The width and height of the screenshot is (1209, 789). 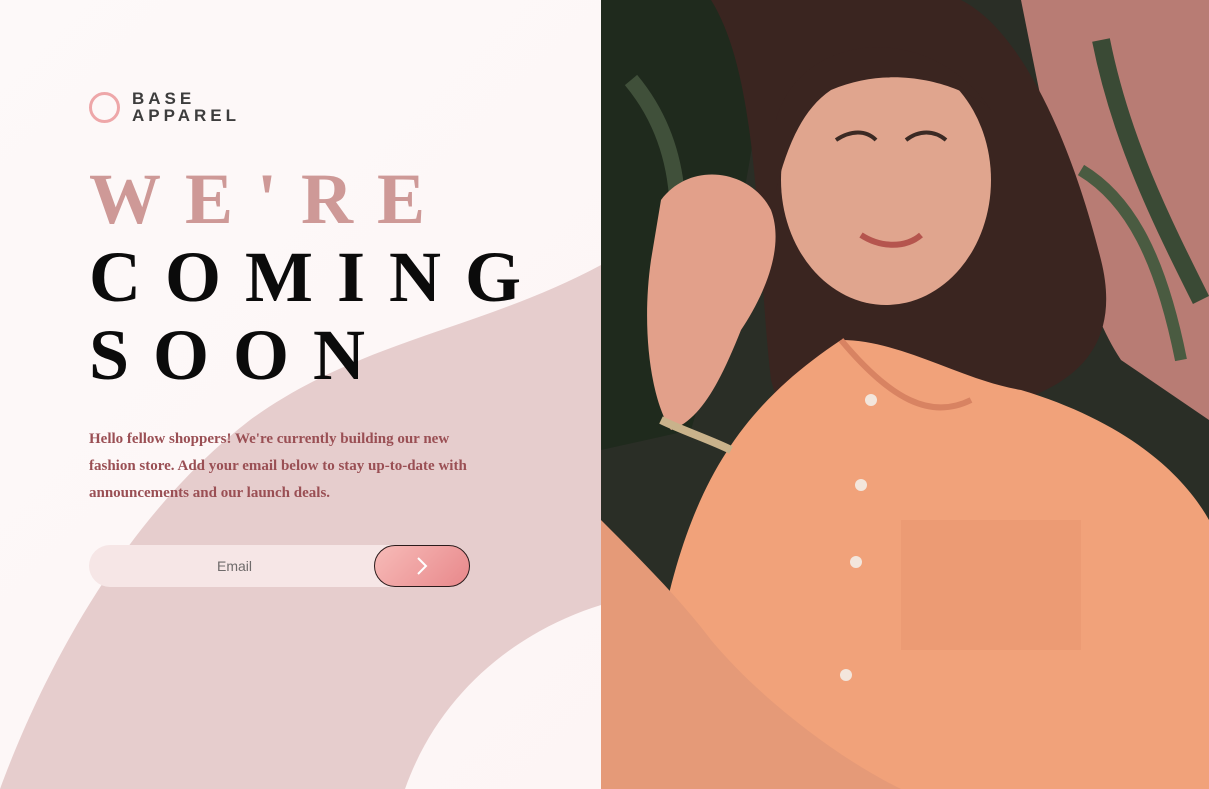 What do you see at coordinates (279, 566) in the screenshot?
I see `subscribe-form` at bounding box center [279, 566].